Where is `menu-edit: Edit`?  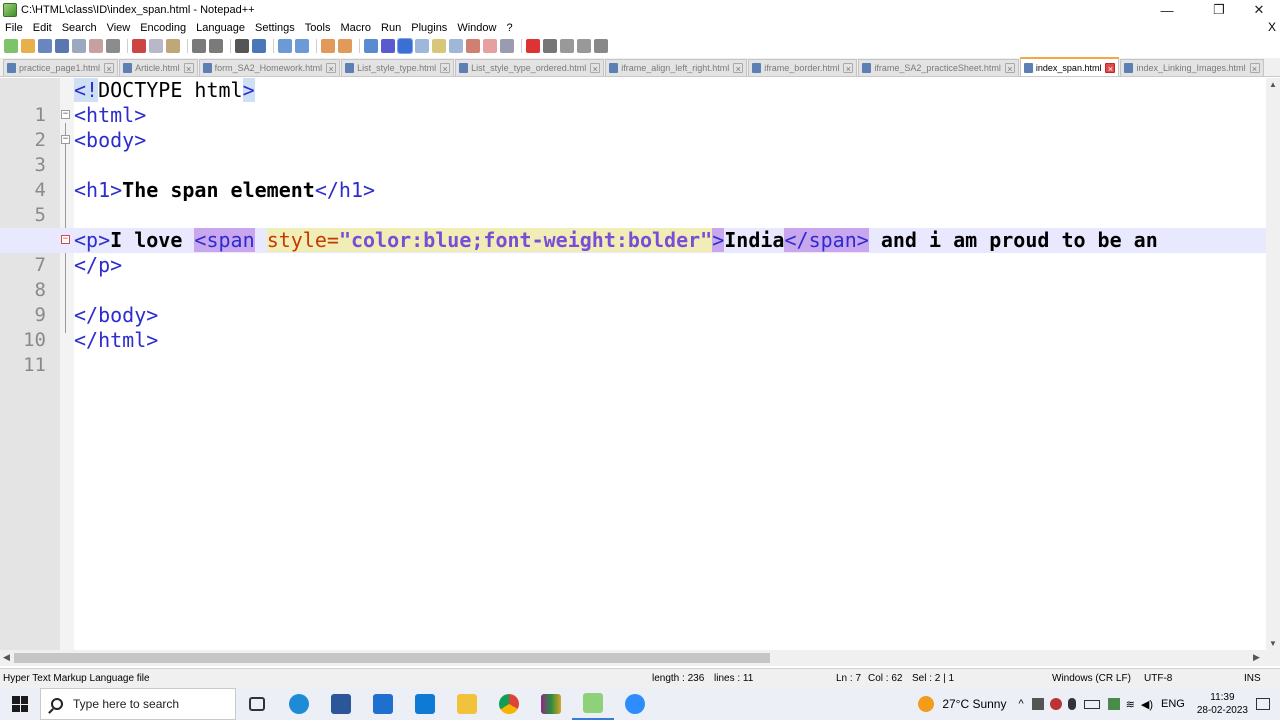 menu-edit: Edit is located at coordinates (42, 28).